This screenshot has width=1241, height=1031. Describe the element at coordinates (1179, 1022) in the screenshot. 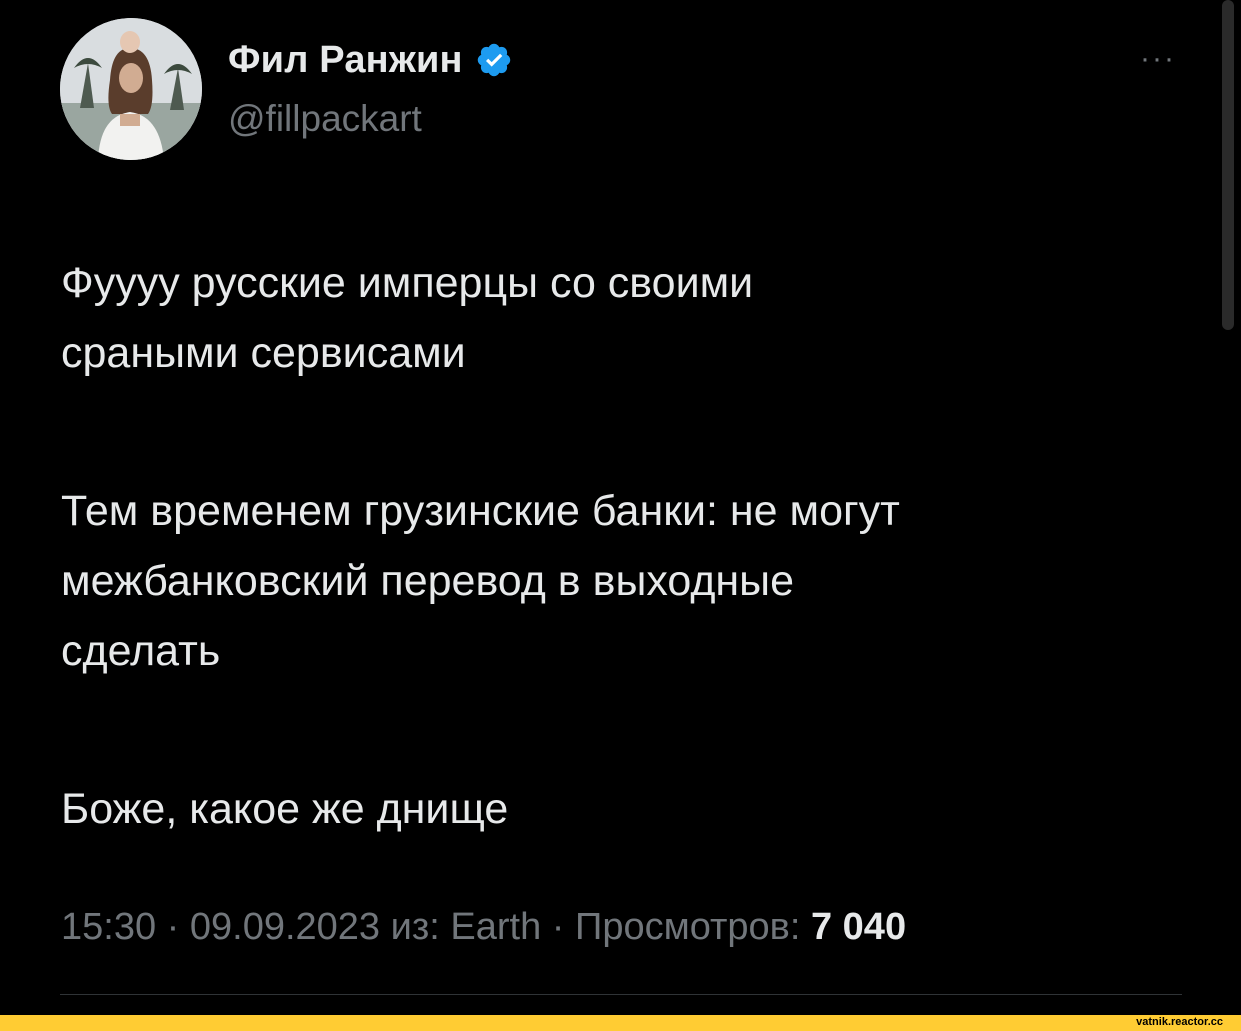

I see `watermark-text: vatnik.reactor.cc` at that location.